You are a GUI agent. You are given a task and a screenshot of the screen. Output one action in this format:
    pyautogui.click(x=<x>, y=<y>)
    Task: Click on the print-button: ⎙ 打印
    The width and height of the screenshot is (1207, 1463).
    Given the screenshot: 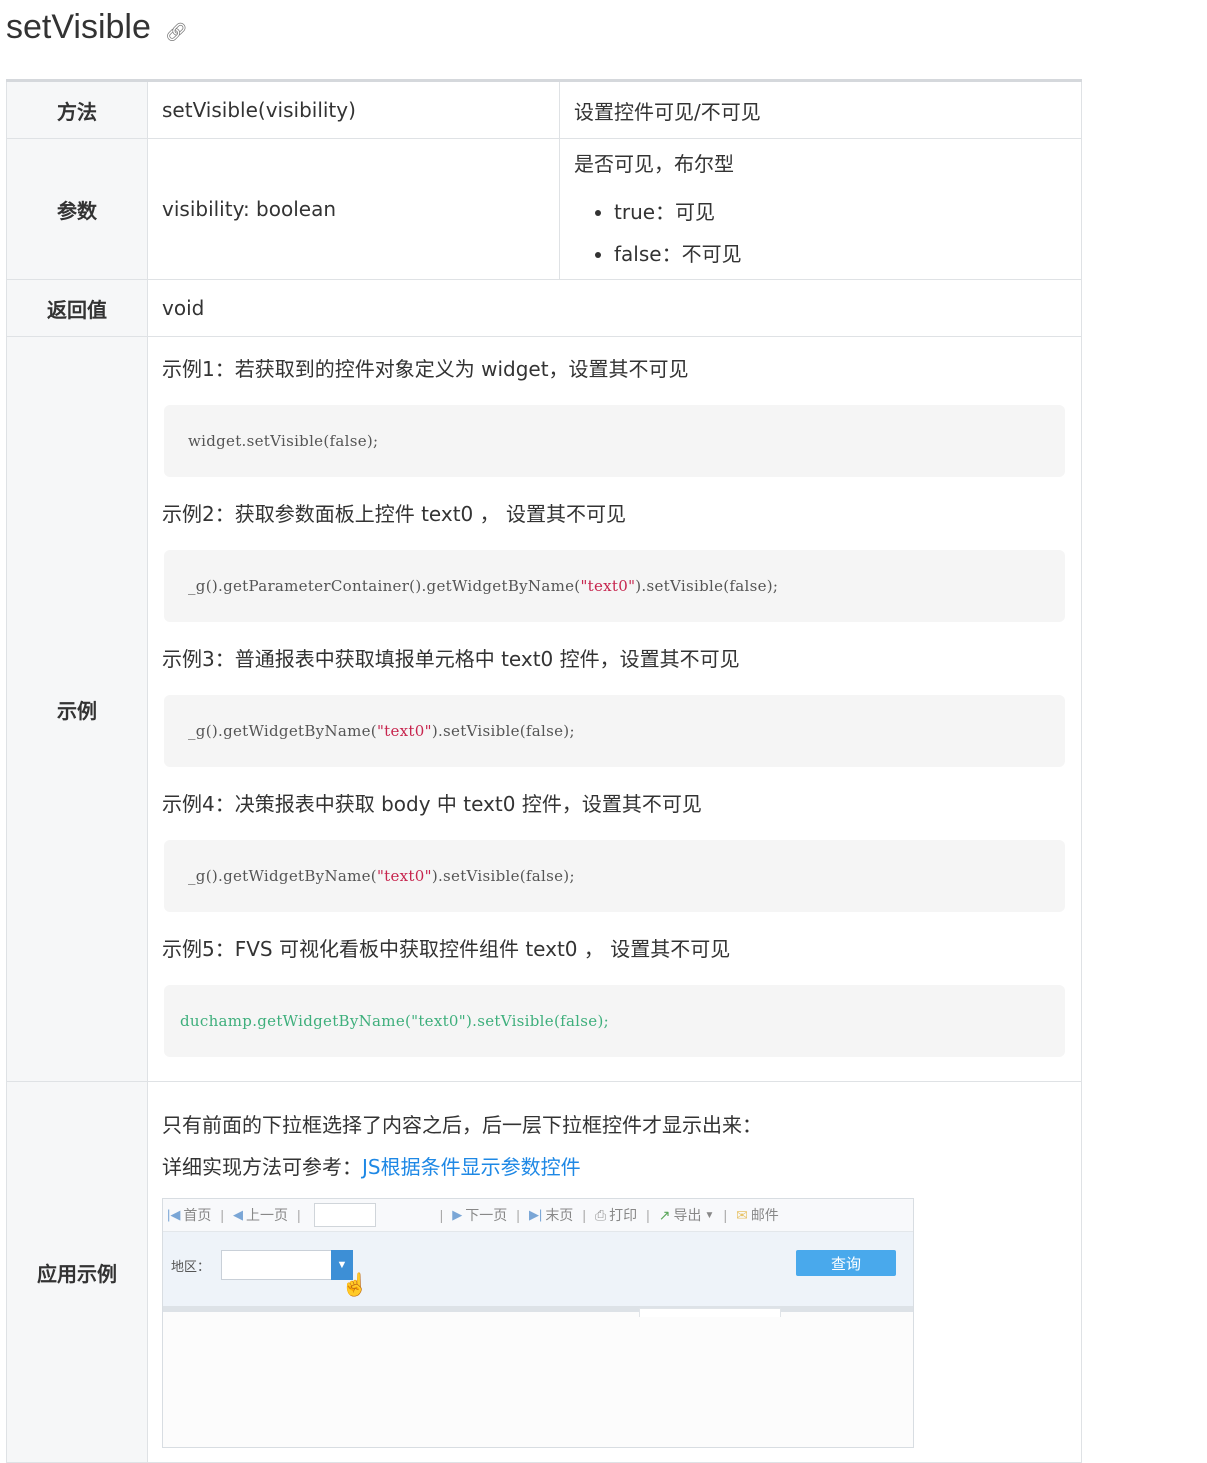 What is the action you would take?
    pyautogui.click(x=616, y=1215)
    